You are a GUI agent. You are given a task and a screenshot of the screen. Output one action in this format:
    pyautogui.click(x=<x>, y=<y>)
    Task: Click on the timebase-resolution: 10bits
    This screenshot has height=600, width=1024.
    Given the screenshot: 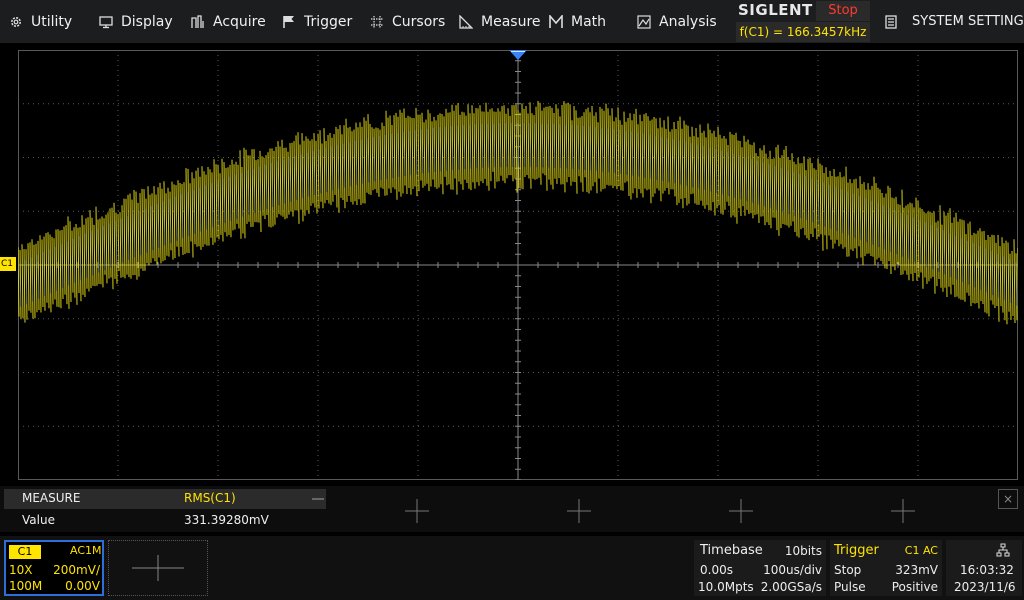 What is the action you would take?
    pyautogui.click(x=803, y=551)
    